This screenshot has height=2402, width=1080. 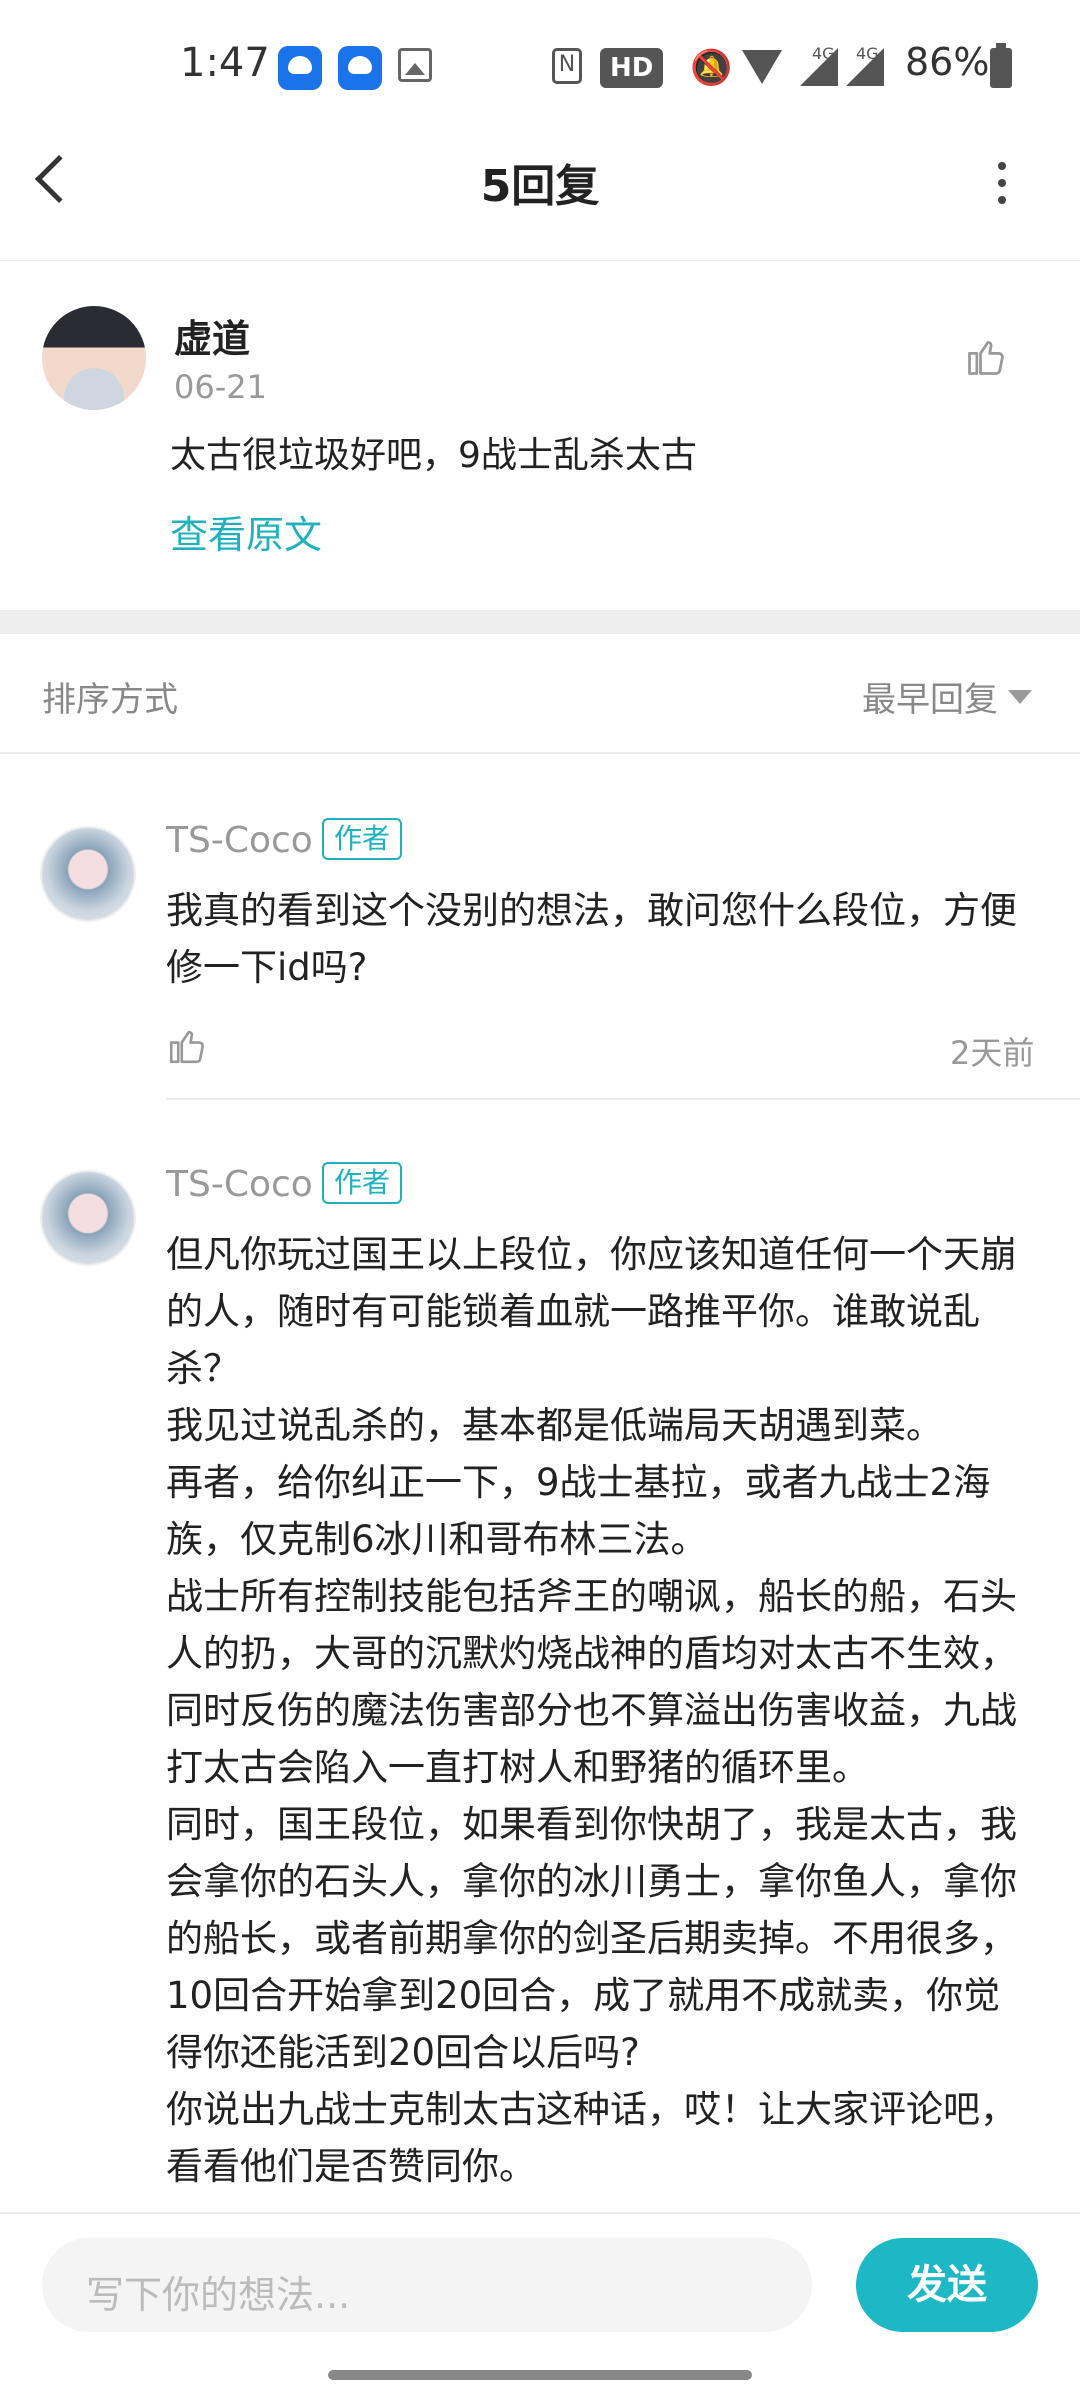 I want to click on post-date: 06-21, so click(x=220, y=387).